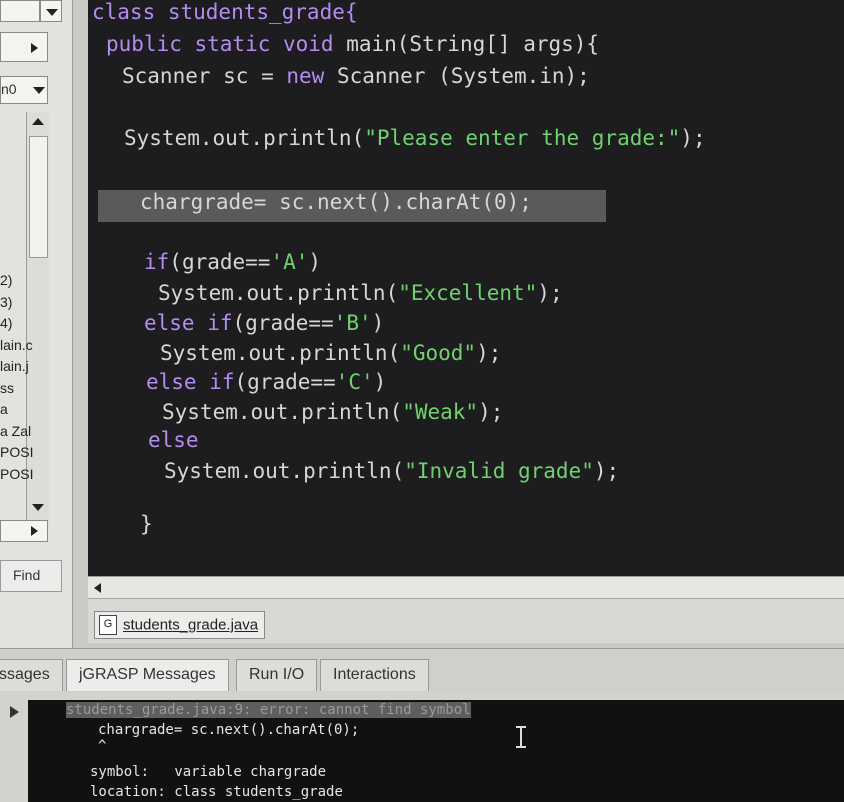  I want to click on tab-compile-messages: ssages, so click(31, 675).